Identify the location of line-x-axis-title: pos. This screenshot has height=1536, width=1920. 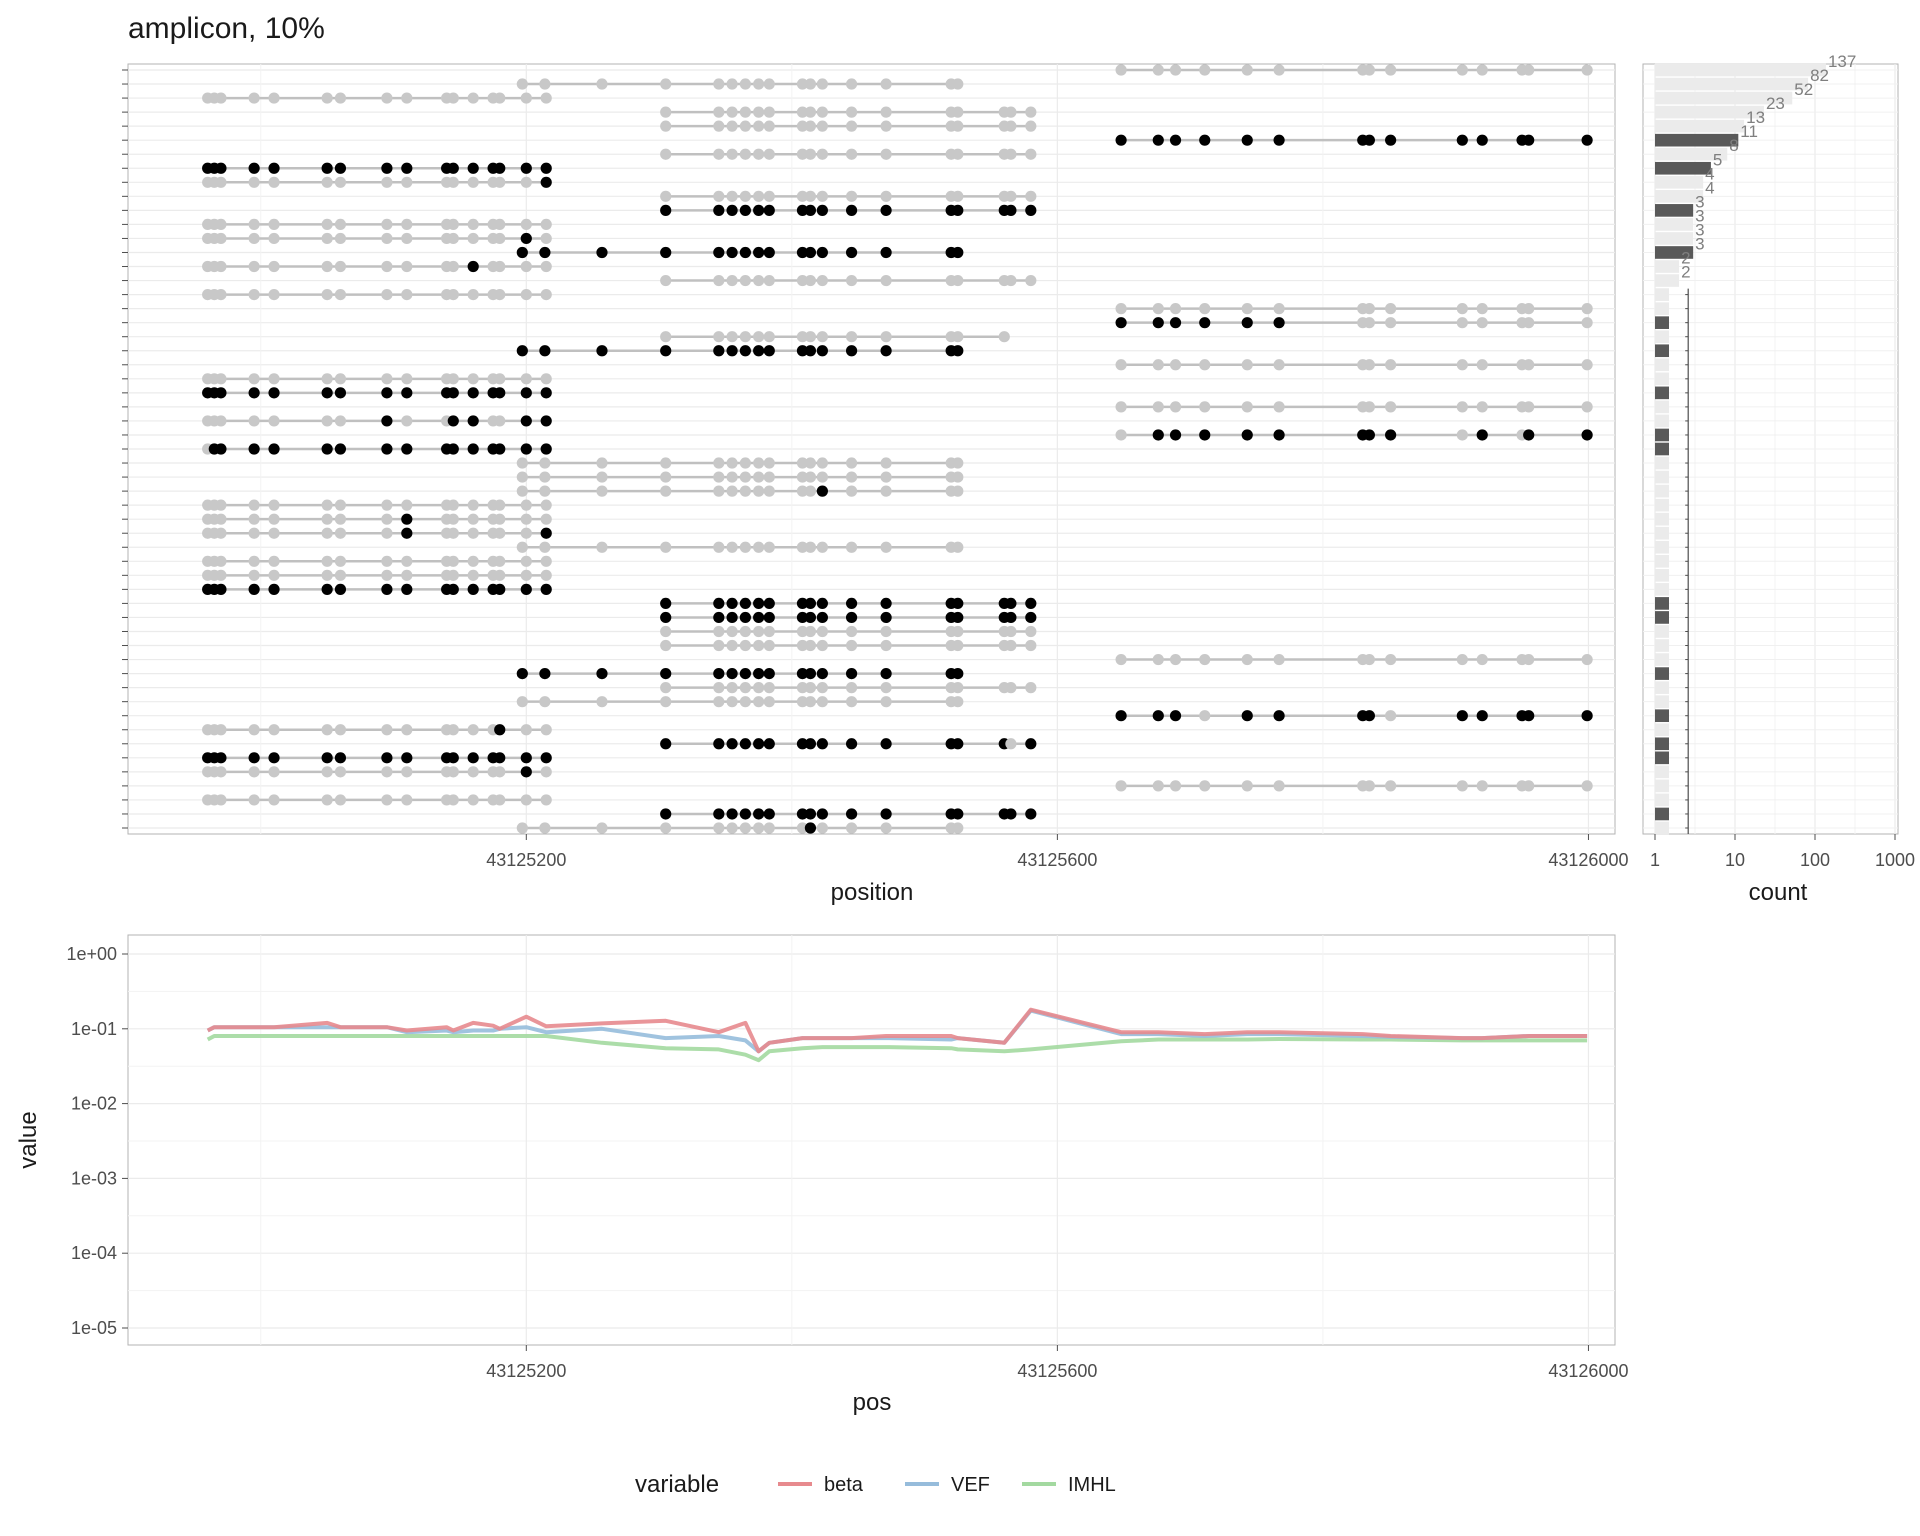
(872, 1402).